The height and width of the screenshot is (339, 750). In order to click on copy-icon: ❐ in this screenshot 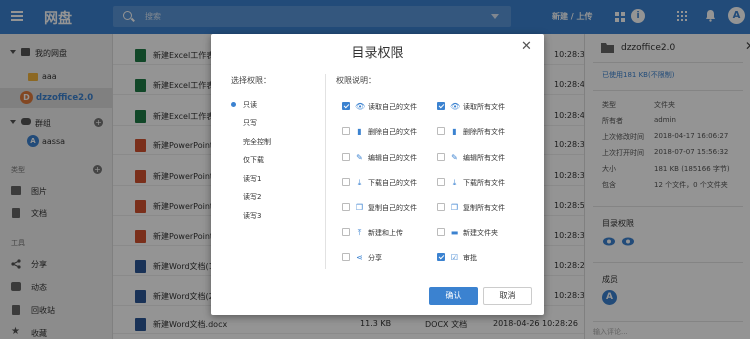, I will do `click(359, 207)`.